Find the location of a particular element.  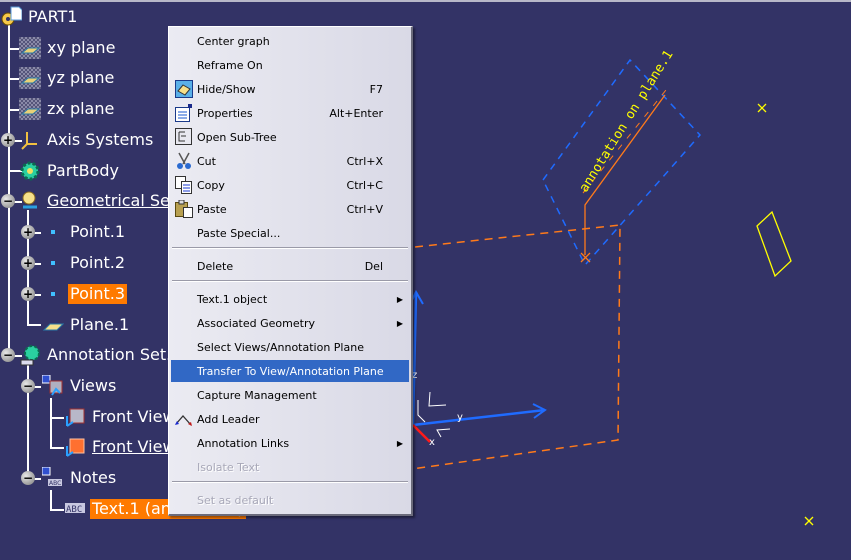

sub-tree-icon is located at coordinates (184, 137).